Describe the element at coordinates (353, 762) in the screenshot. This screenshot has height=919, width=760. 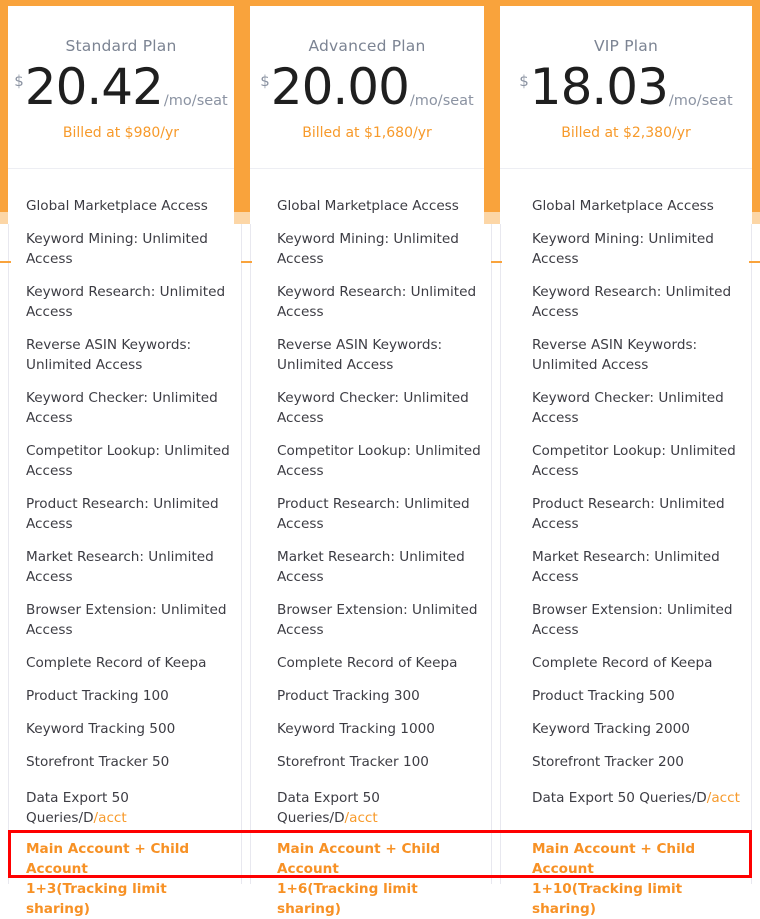
I see `feature-item: Storefront Tracker 100` at that location.